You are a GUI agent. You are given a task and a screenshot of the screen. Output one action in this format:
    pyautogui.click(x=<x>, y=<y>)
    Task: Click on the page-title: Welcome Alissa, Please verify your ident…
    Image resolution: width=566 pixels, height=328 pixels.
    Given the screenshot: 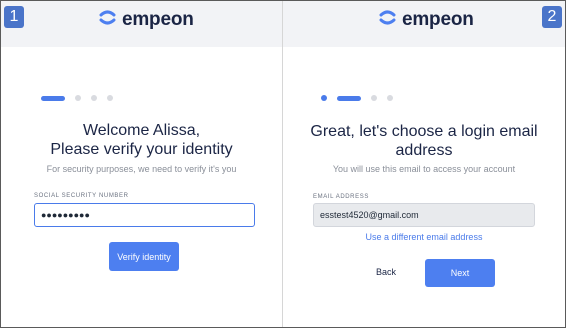 What is the action you would take?
    pyautogui.click(x=141, y=140)
    